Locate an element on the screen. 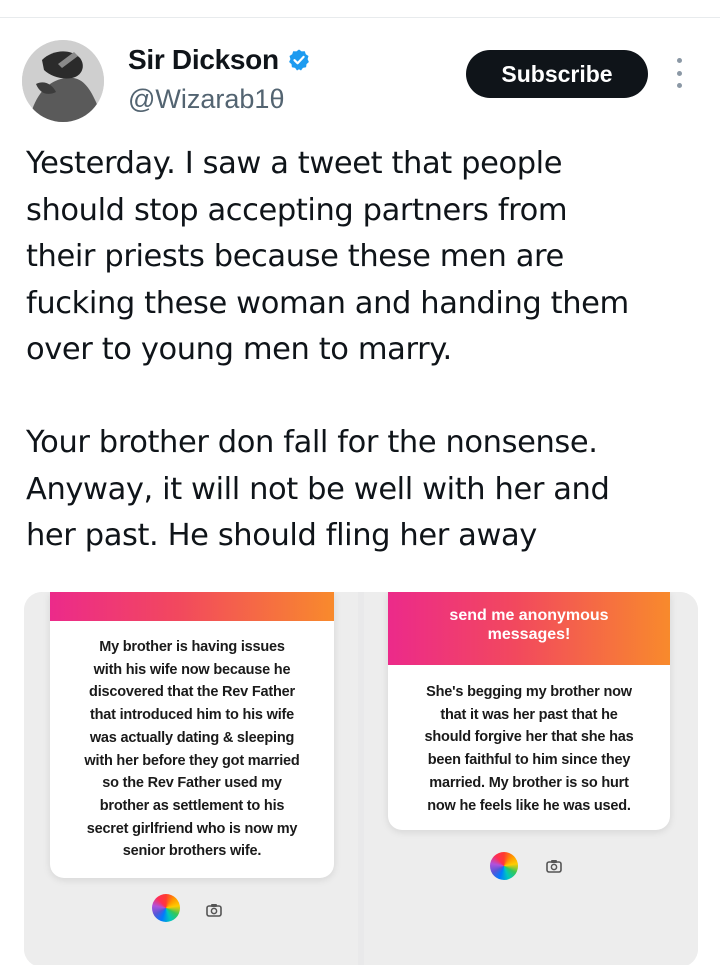 This screenshot has height=965, width=720. top-divider is located at coordinates (360, 17).